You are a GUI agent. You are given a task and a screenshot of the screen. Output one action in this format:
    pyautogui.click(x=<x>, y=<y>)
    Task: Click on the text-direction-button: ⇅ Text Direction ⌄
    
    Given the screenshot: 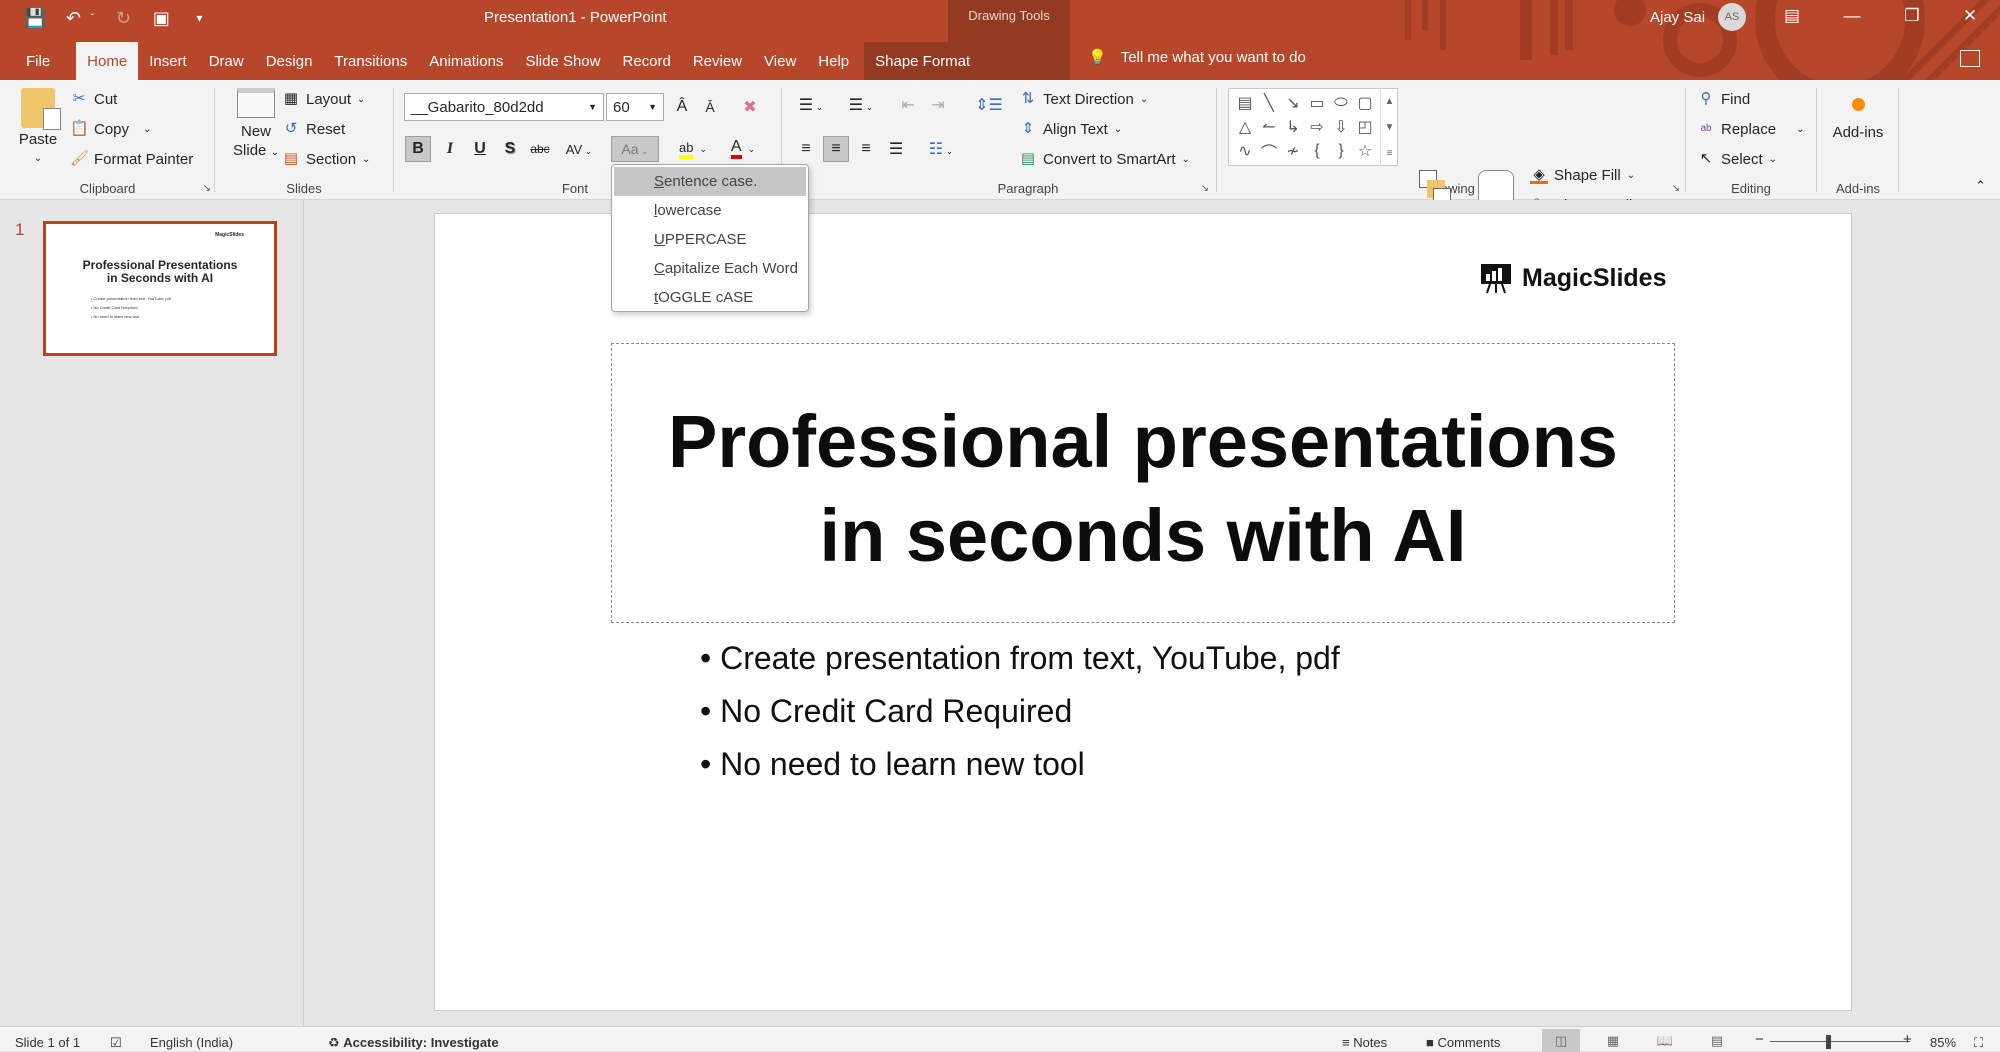 What is the action you would take?
    pyautogui.click(x=1084, y=99)
    